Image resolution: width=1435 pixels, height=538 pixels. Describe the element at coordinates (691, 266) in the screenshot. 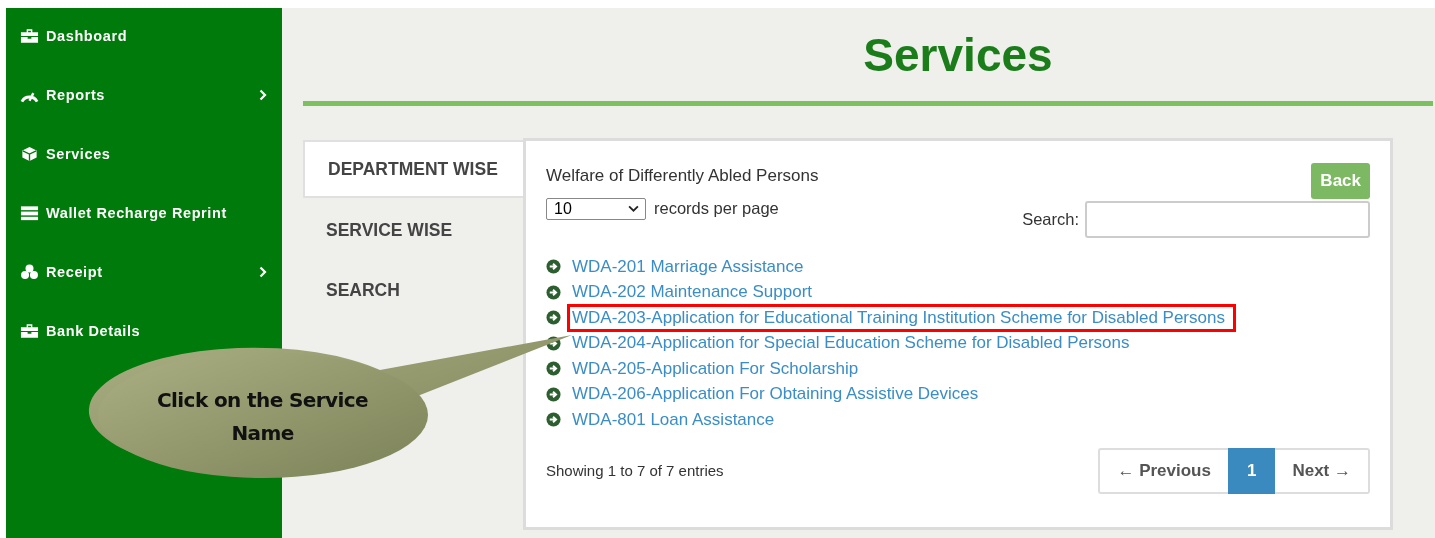

I see `service-link: WDA-201 Marriage Assistance` at that location.